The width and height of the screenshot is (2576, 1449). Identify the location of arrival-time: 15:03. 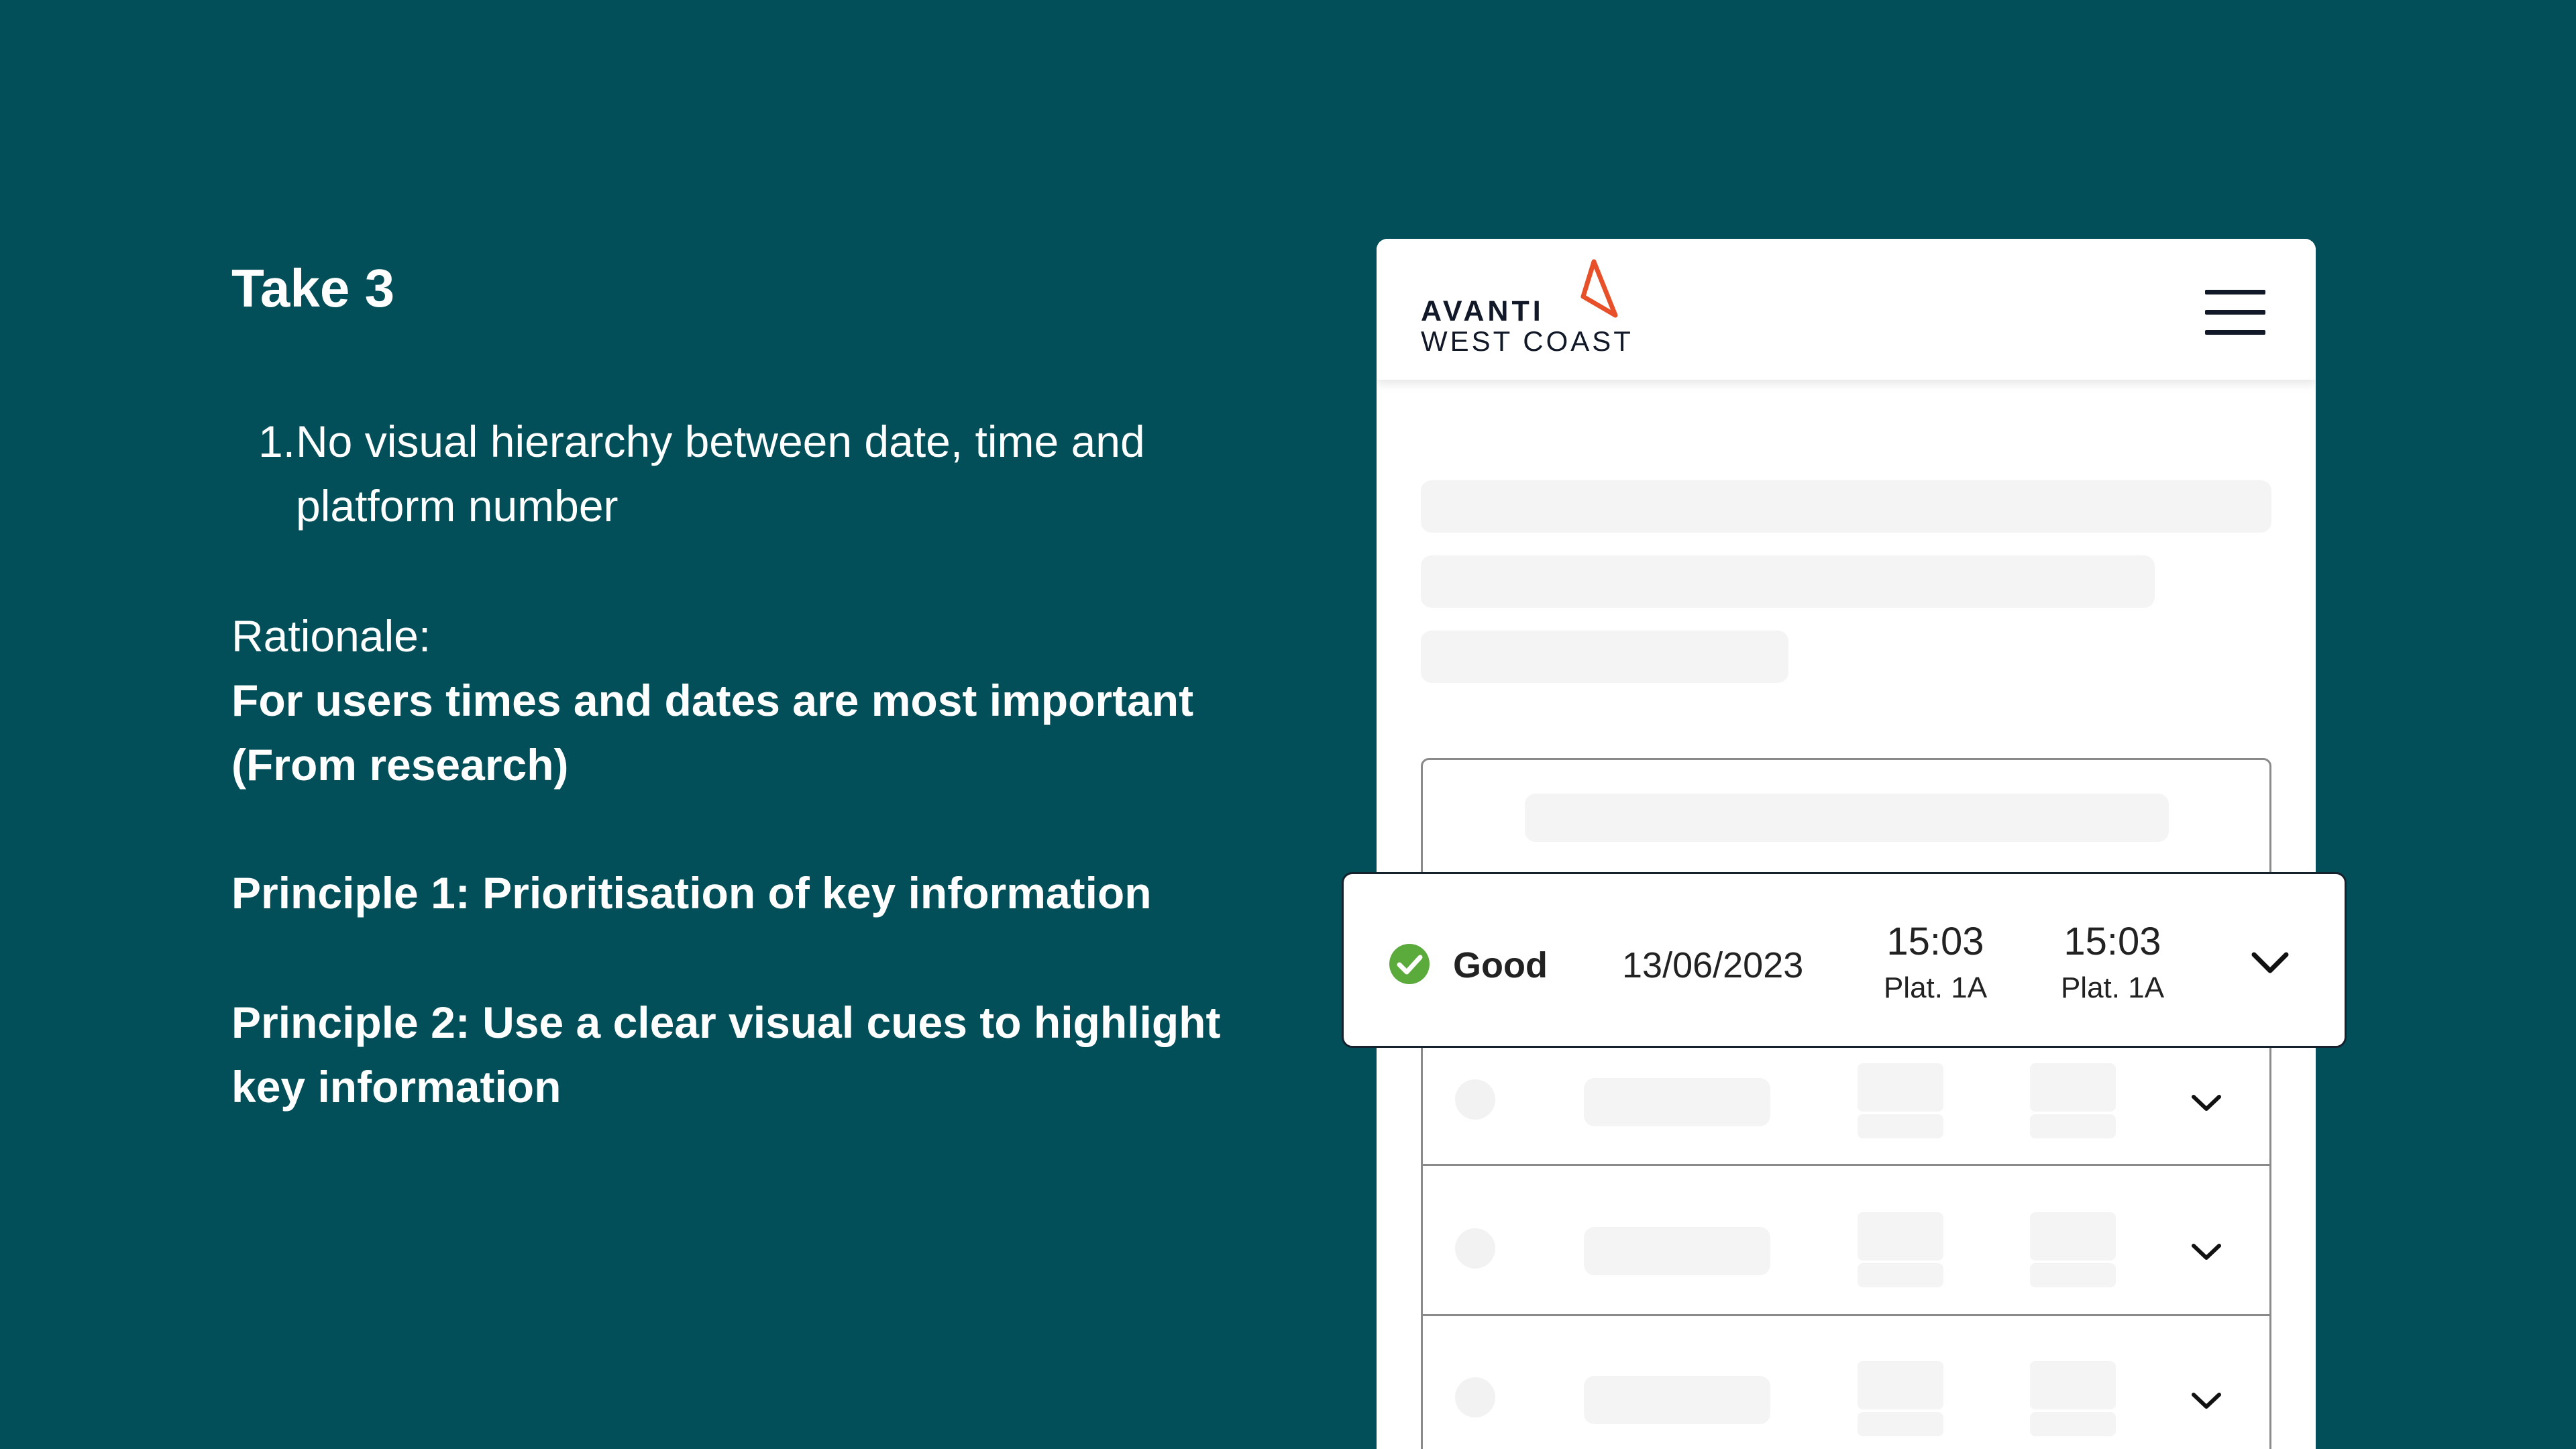
(2112, 941).